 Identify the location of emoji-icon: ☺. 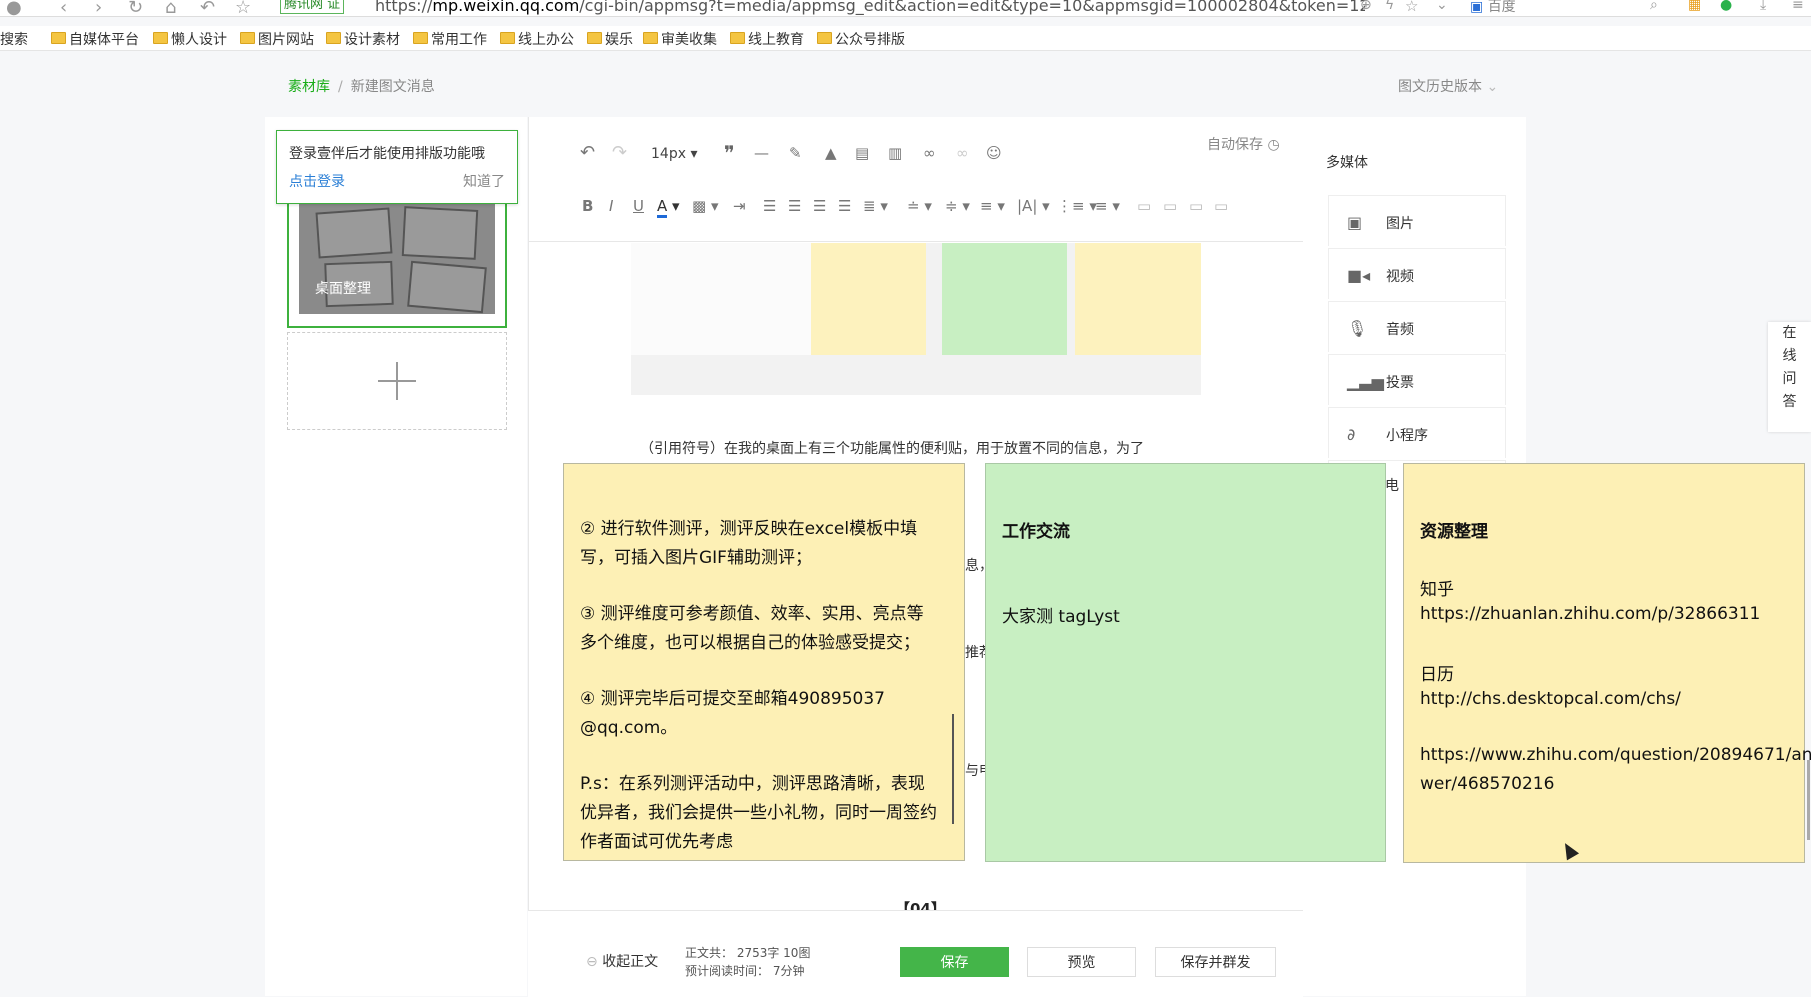
(994, 153).